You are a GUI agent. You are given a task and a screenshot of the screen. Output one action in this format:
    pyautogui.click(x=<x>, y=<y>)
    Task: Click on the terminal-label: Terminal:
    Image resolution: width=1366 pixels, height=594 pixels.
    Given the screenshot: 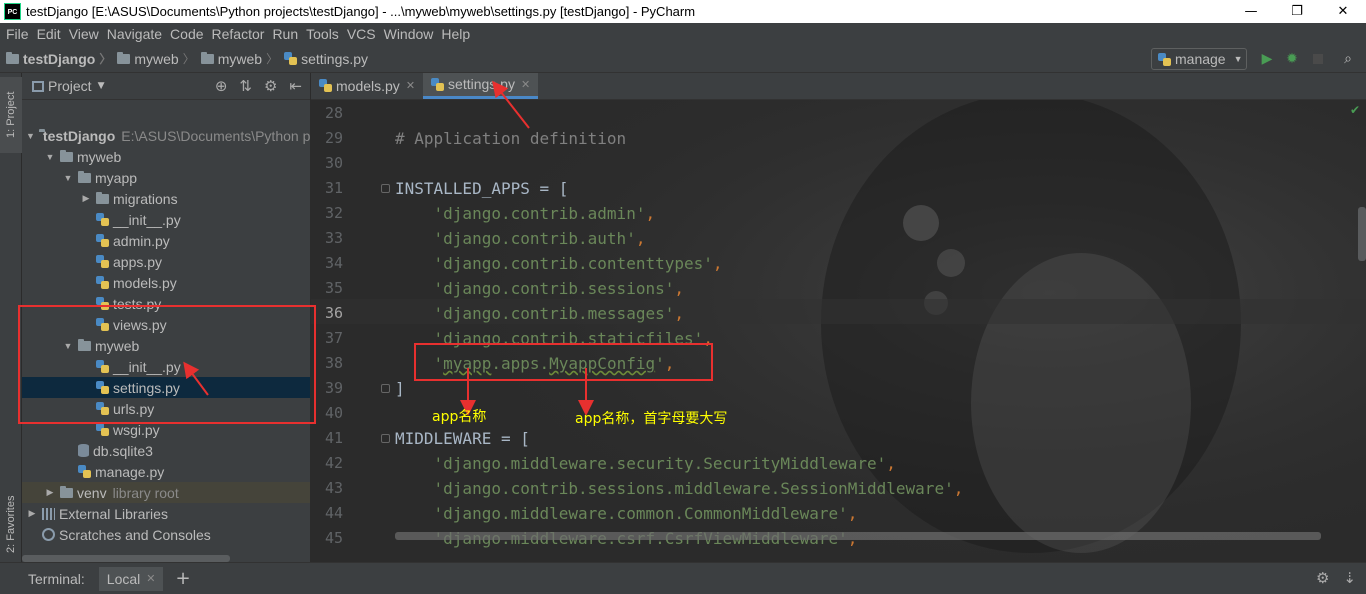 What is the action you would take?
    pyautogui.click(x=56, y=579)
    